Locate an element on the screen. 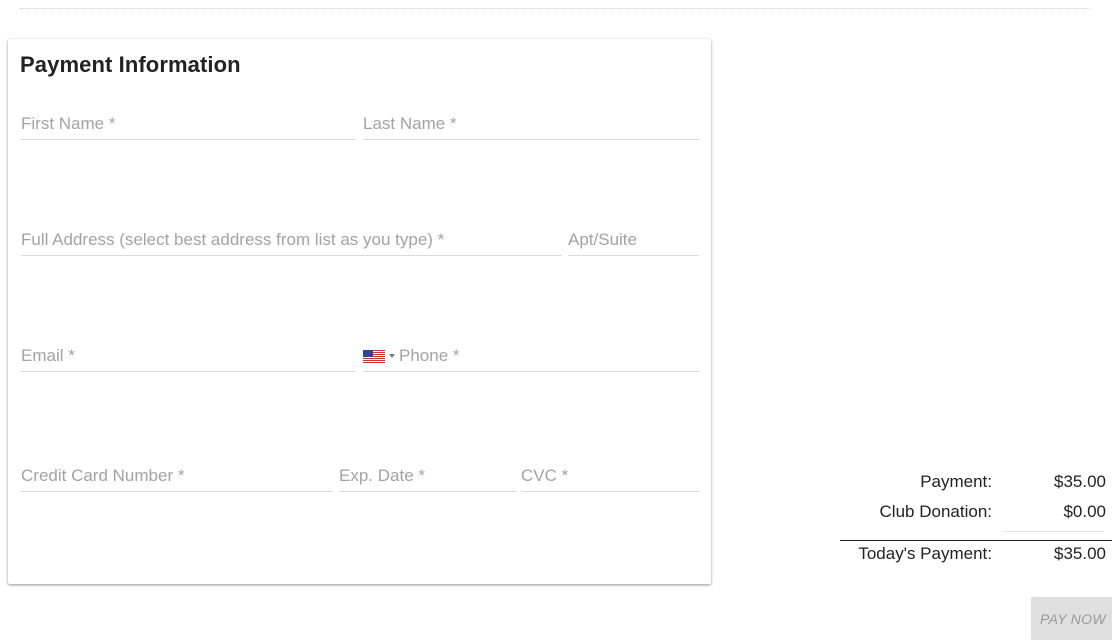 The image size is (1112, 641). exp-date-field is located at coordinates (428, 476).